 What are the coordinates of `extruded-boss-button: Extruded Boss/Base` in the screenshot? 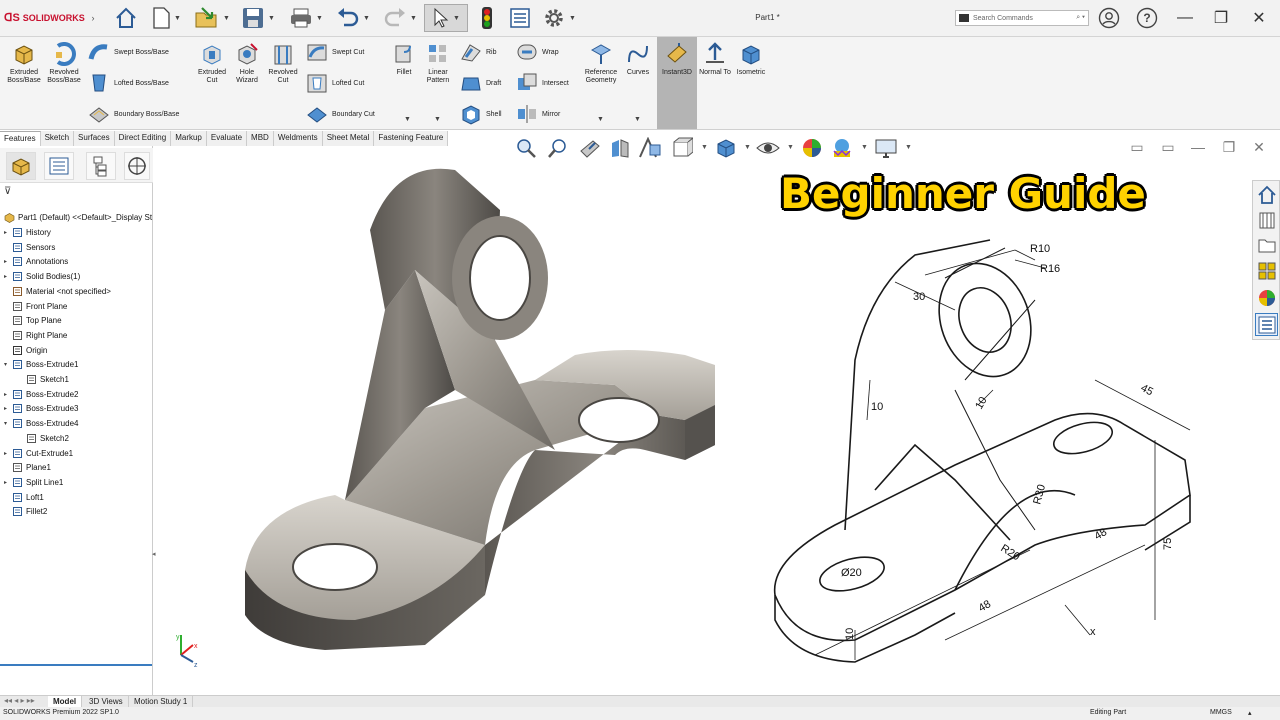 It's located at (24, 63).